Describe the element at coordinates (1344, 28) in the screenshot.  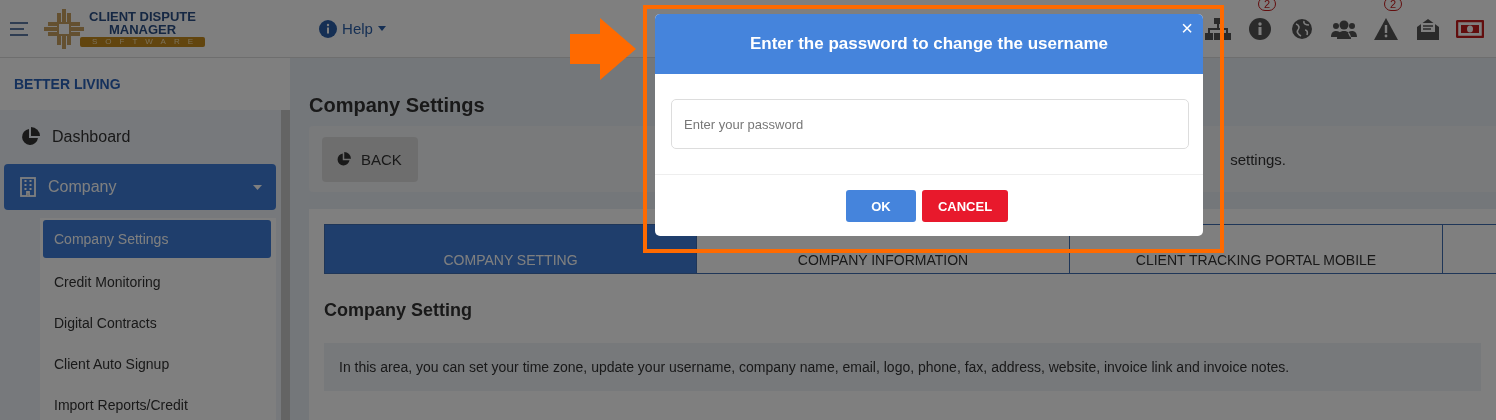
I see `users-icon` at that location.